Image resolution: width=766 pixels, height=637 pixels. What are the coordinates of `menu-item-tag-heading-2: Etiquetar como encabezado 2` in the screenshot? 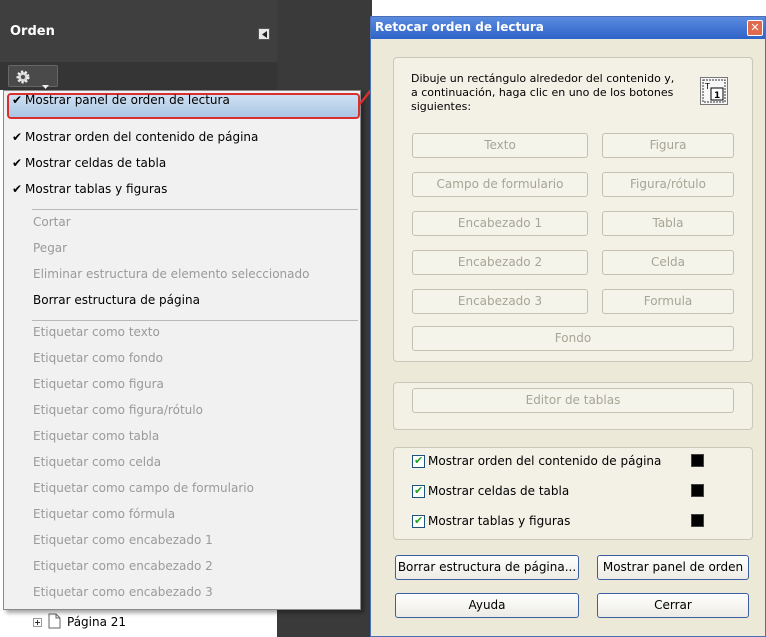 It's located at (182, 572).